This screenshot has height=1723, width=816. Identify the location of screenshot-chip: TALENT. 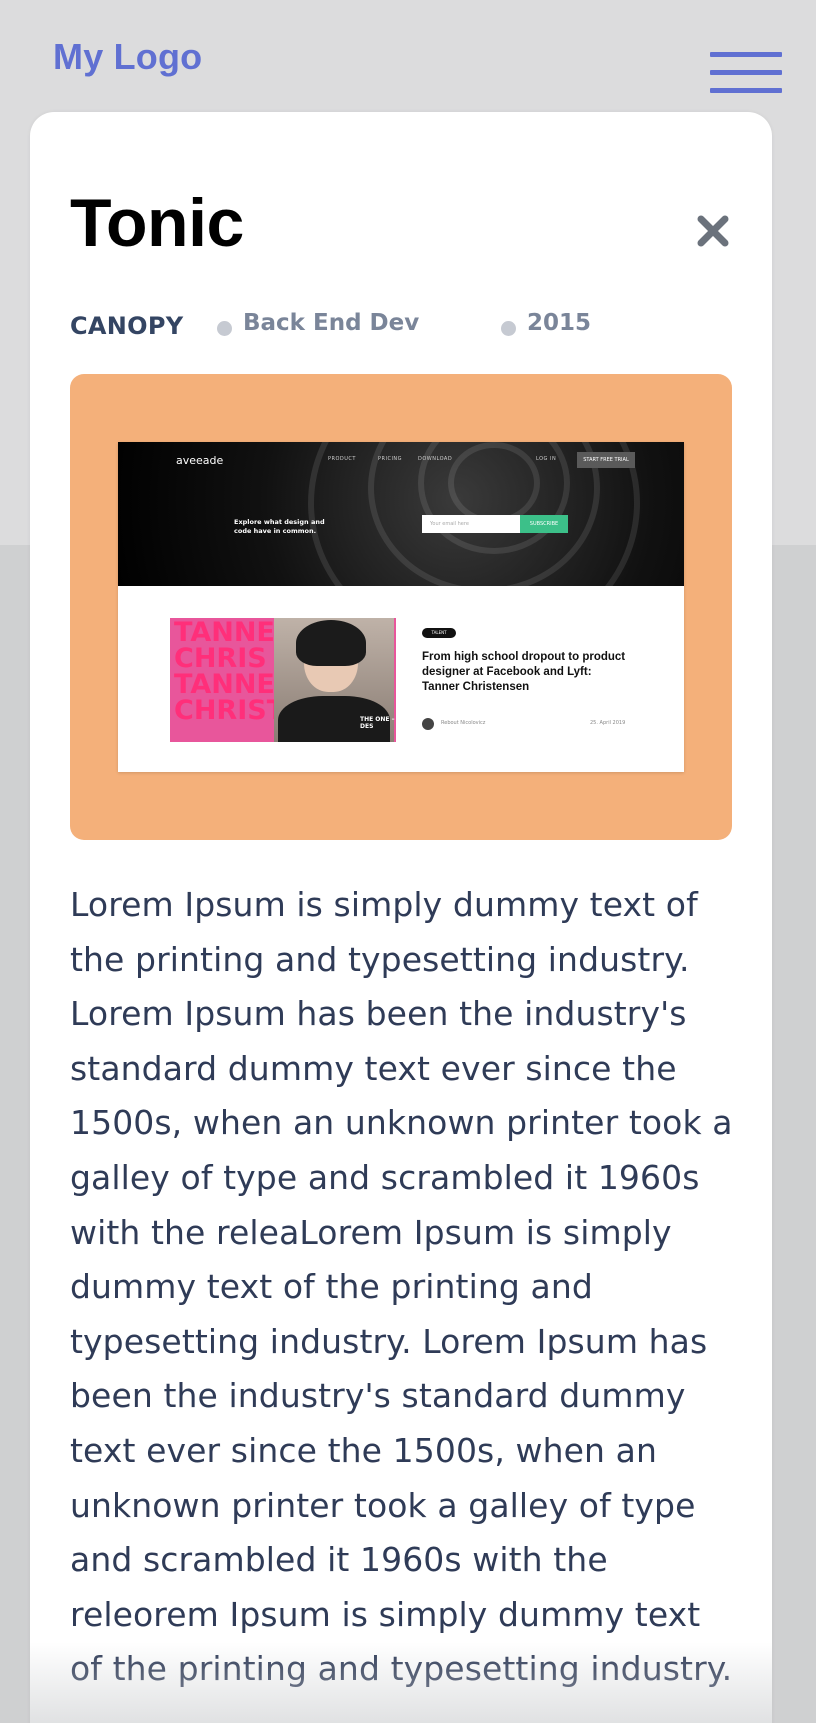
(439, 633).